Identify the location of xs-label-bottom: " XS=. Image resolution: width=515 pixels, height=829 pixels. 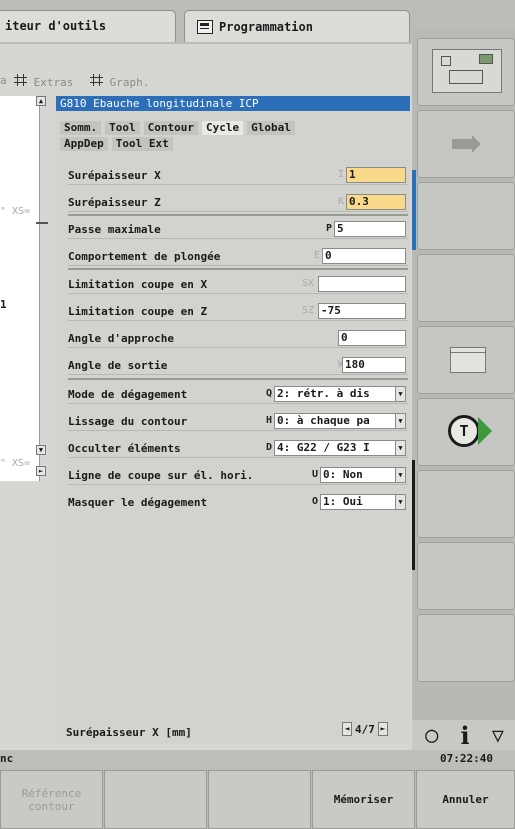
(15, 463).